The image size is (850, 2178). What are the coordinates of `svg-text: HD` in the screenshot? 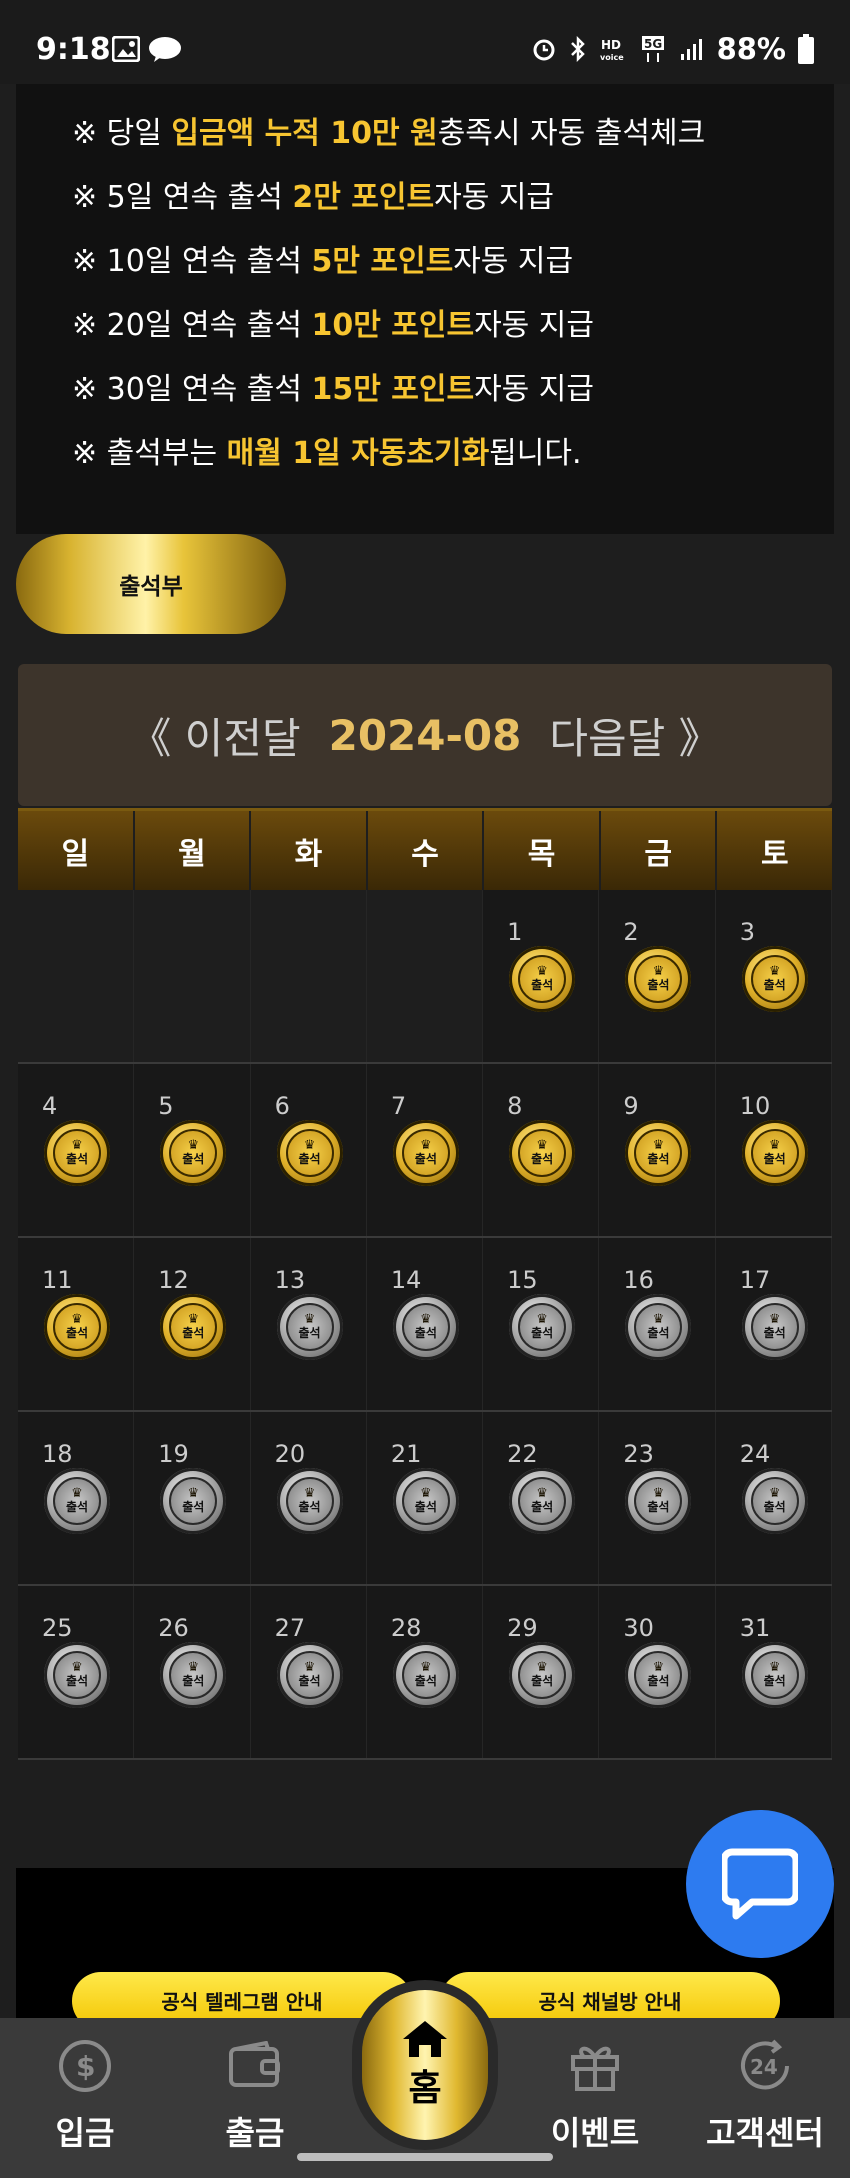 It's located at (611, 45).